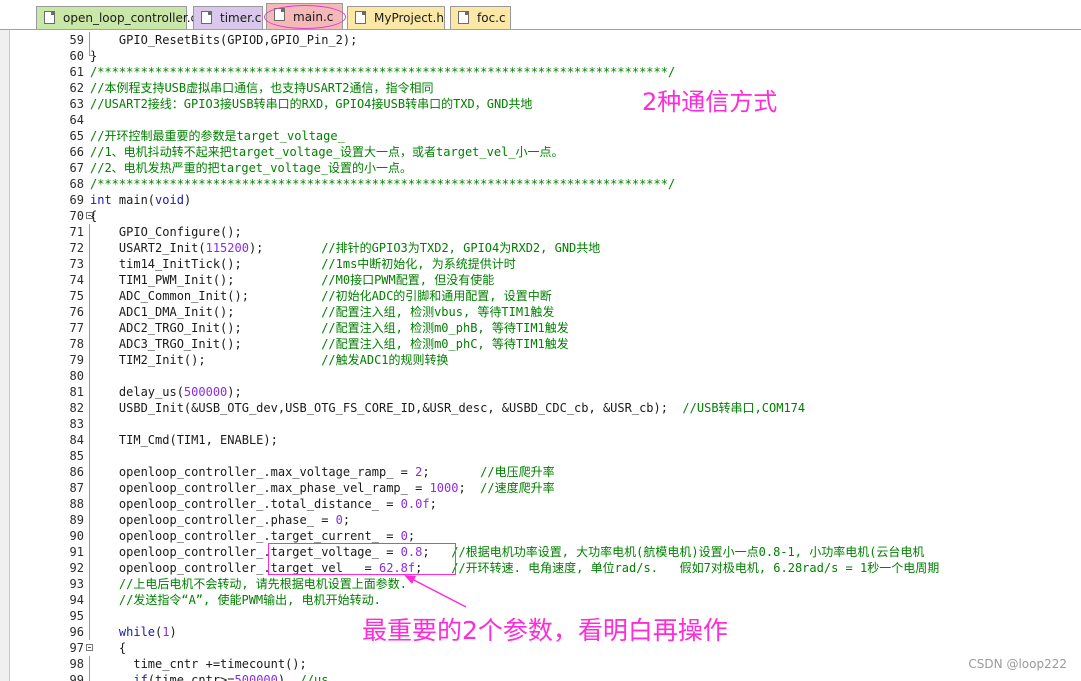 The height and width of the screenshot is (681, 1081). What do you see at coordinates (545, 630) in the screenshot?
I see `annotation-key-params: 最重要的2个参数，看明白再操作` at bounding box center [545, 630].